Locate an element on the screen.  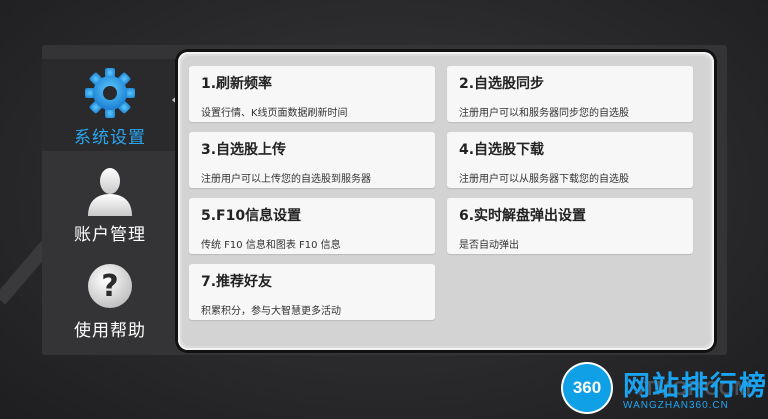
setting-description: 注册用户可以上传您的自选股到服务器 is located at coordinates (286, 179).